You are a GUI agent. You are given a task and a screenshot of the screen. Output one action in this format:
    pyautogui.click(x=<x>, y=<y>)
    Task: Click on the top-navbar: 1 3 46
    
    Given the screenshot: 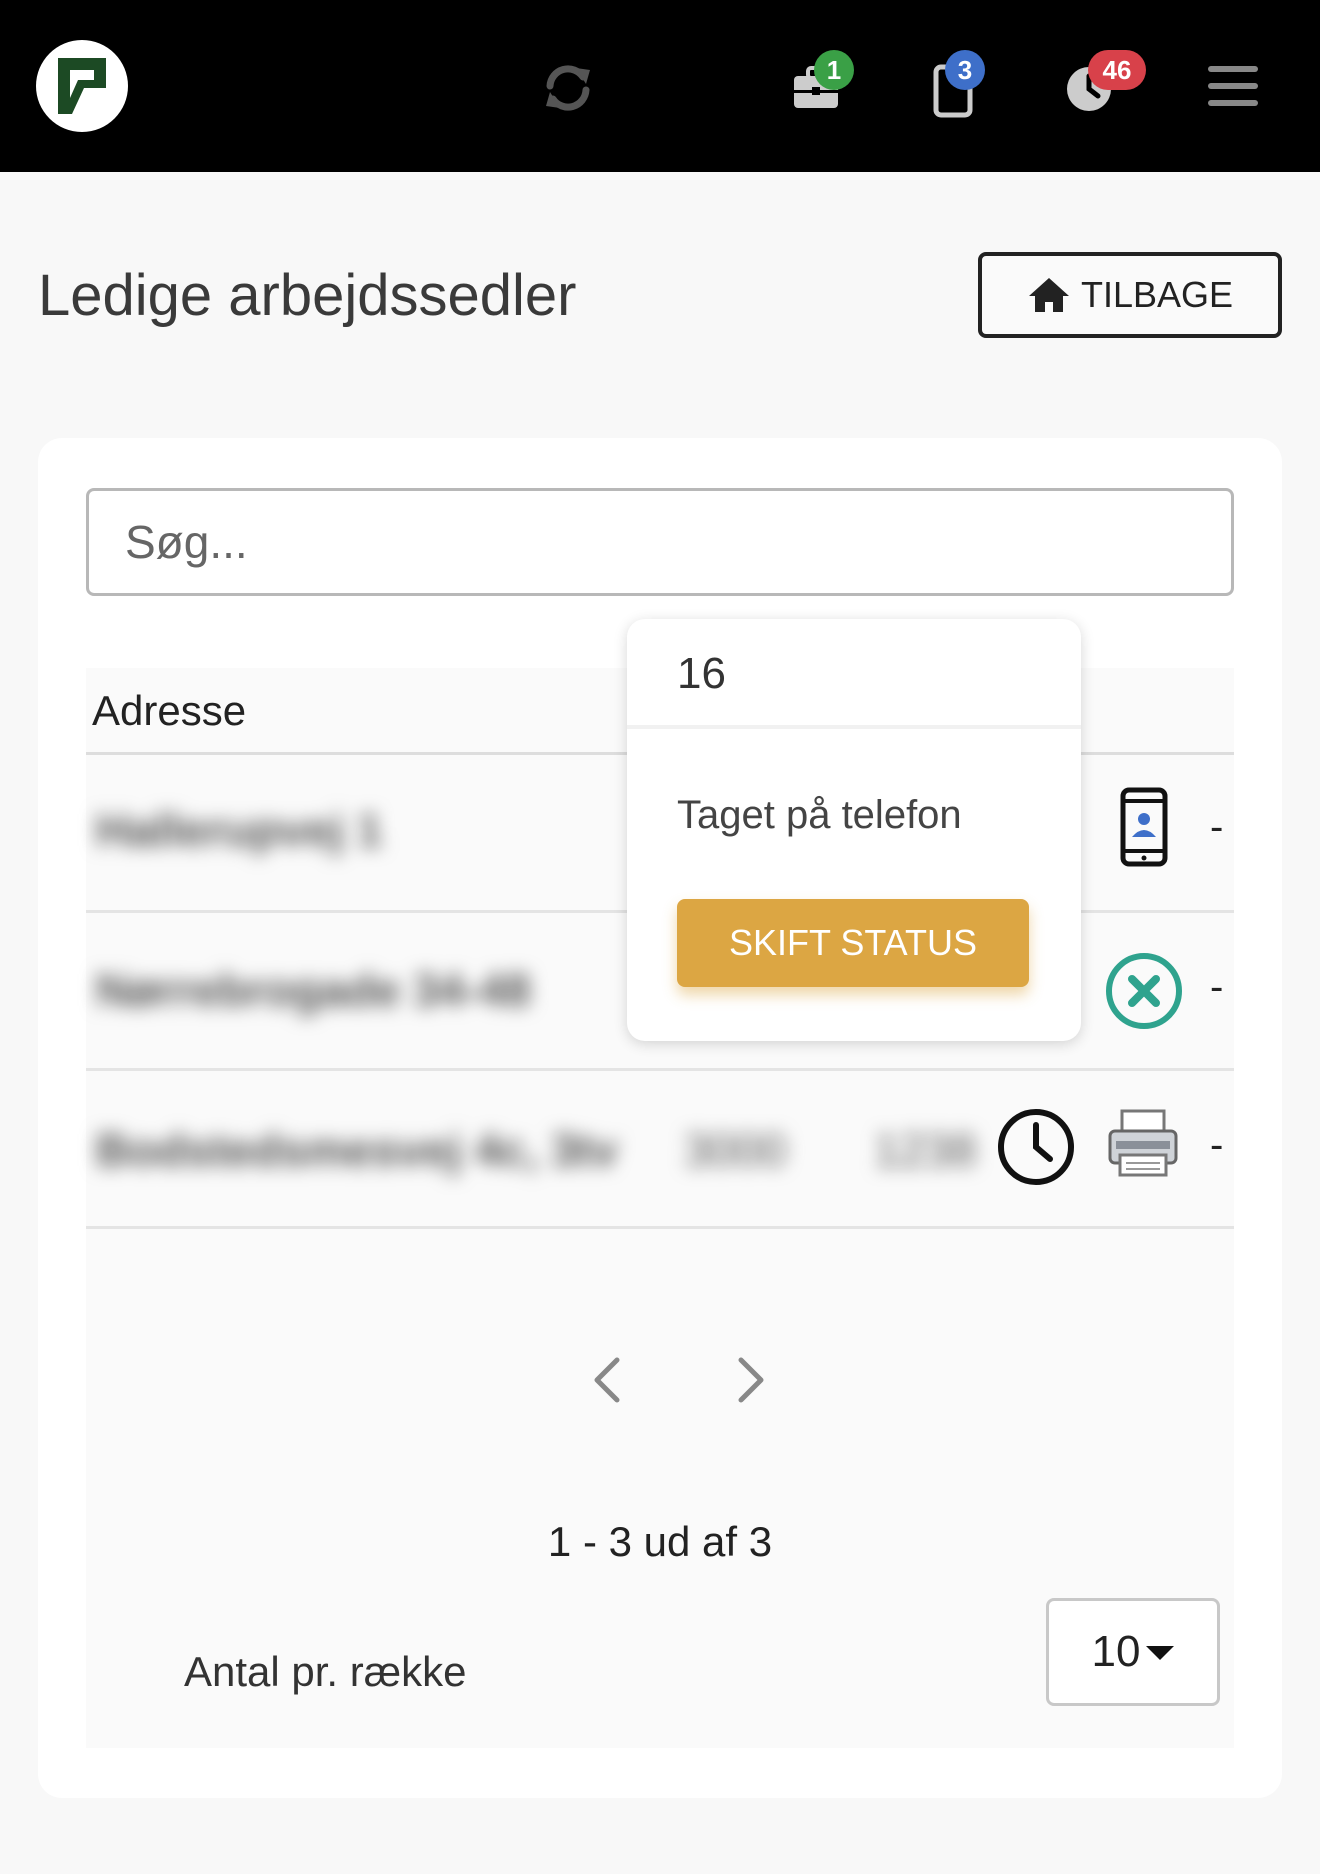 What is the action you would take?
    pyautogui.click(x=660, y=86)
    